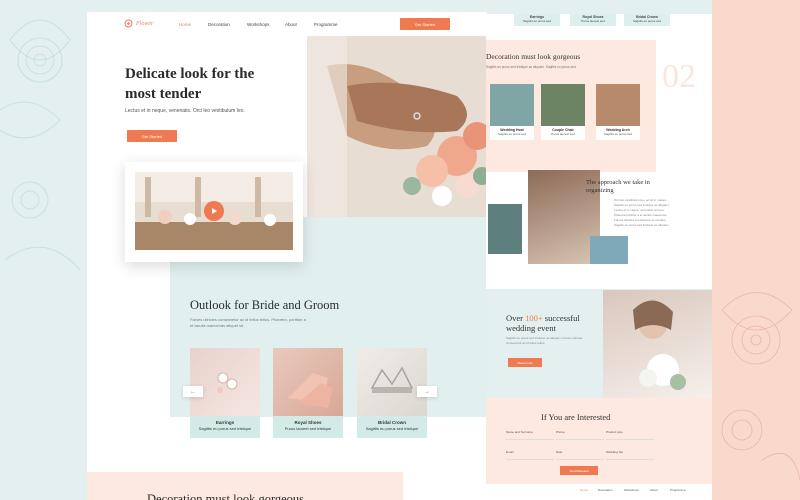 This screenshot has height=500, width=800. Describe the element at coordinates (657, 344) in the screenshot. I see `bride-photo` at that location.